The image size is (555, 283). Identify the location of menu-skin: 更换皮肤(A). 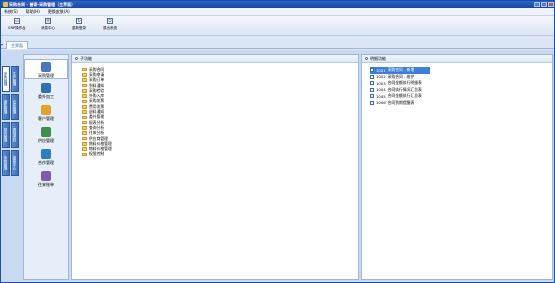
(59, 12).